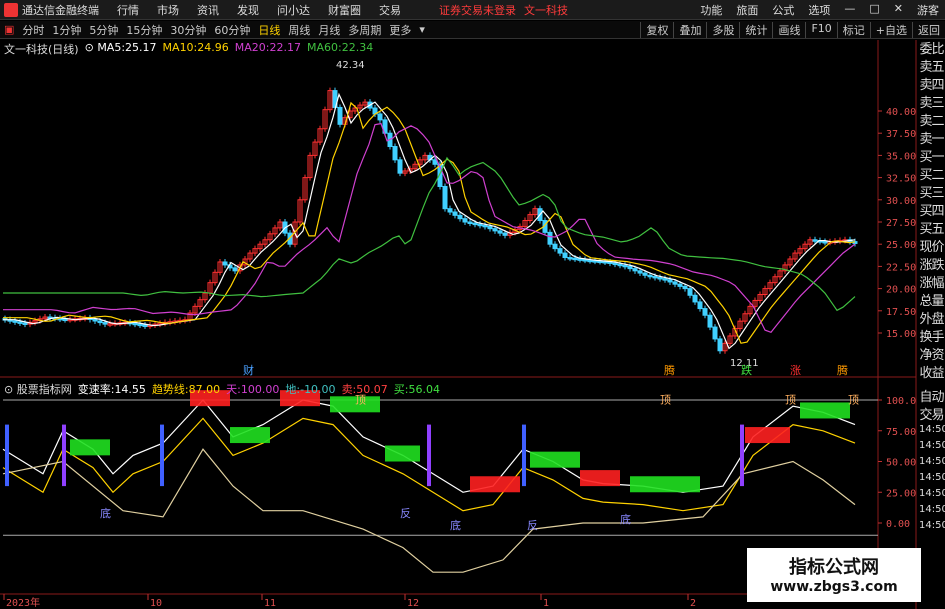  I want to click on side-item: 卖一, so click(931, 140).